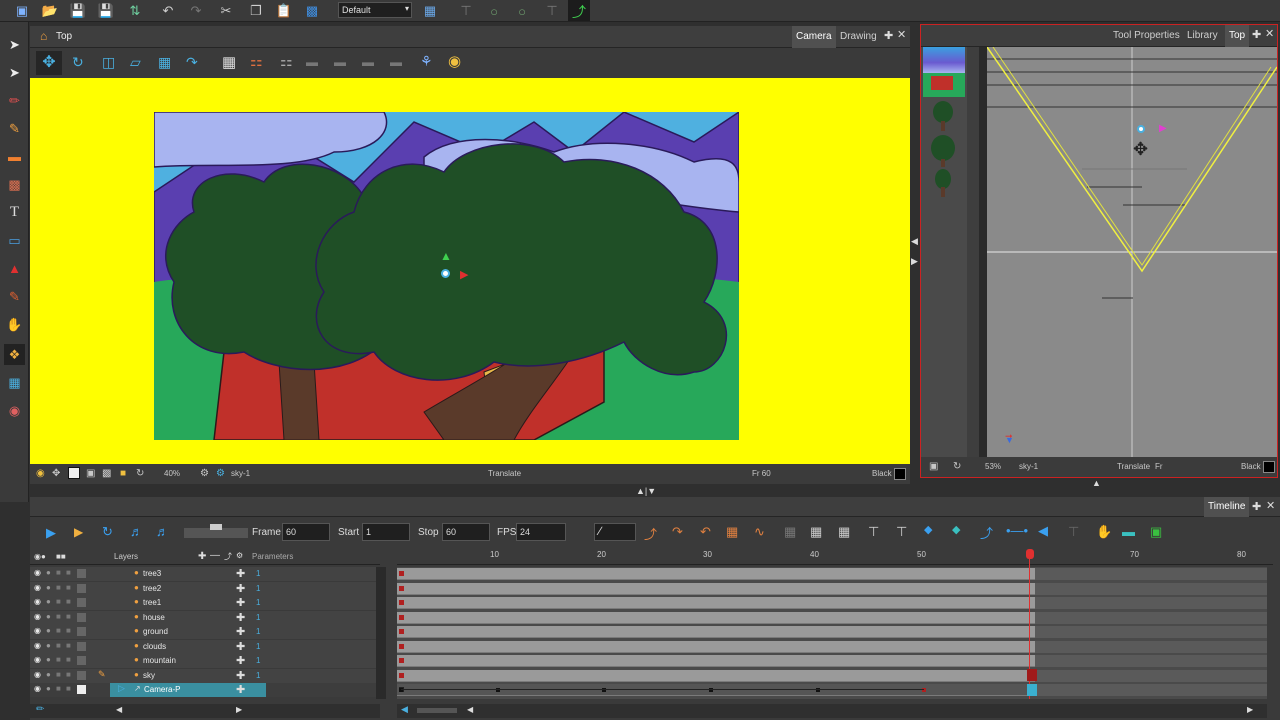 The width and height of the screenshot is (1280, 720). I want to click on paint-bucket-icon: ▲, so click(14, 268).